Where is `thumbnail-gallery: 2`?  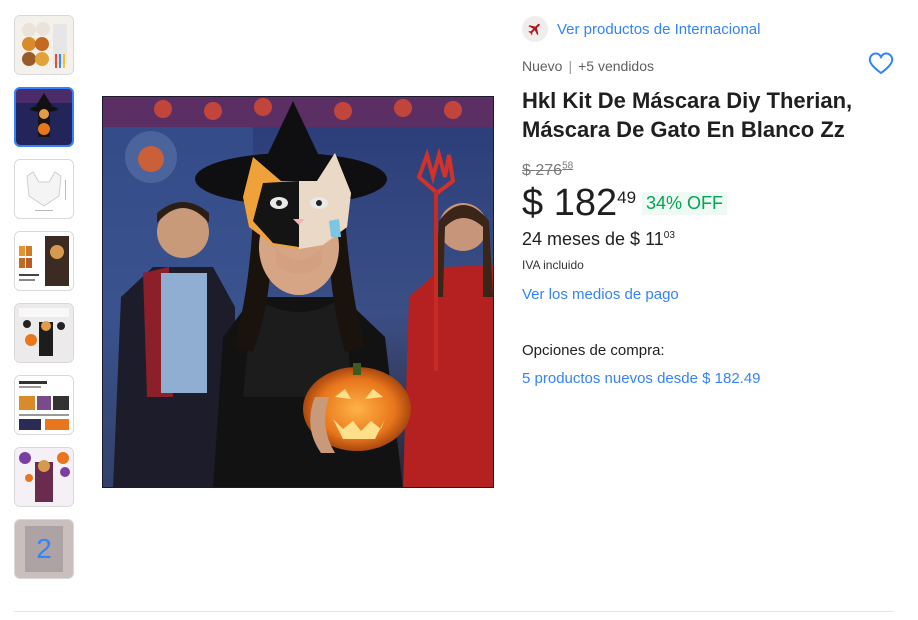
thumbnail-gallery: 2 is located at coordinates (45, 303).